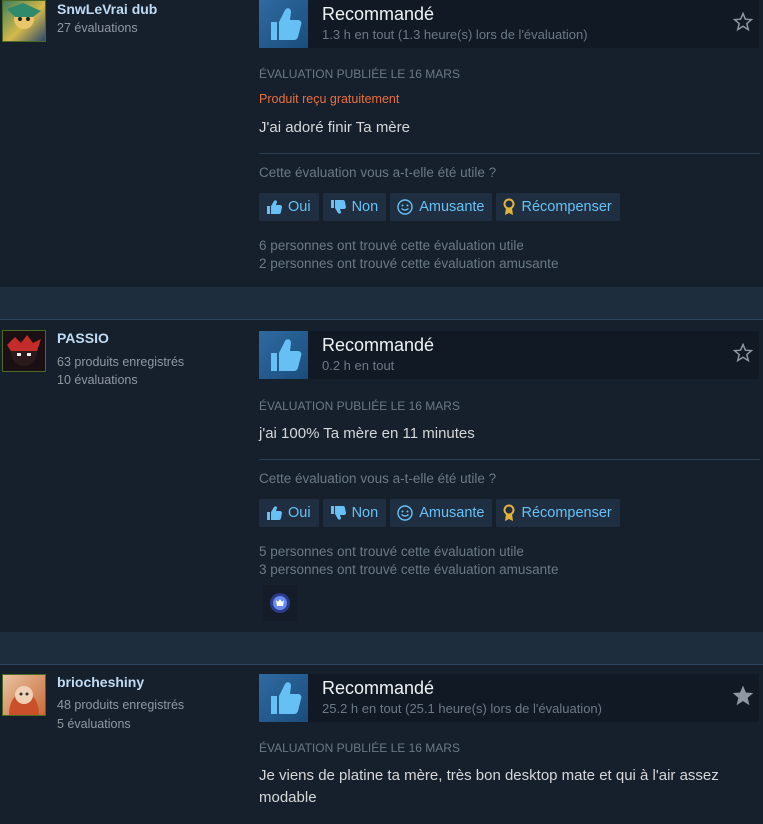  Describe the element at coordinates (120, 705) in the screenshot. I see `product-count: 48 produits enregistrés` at that location.